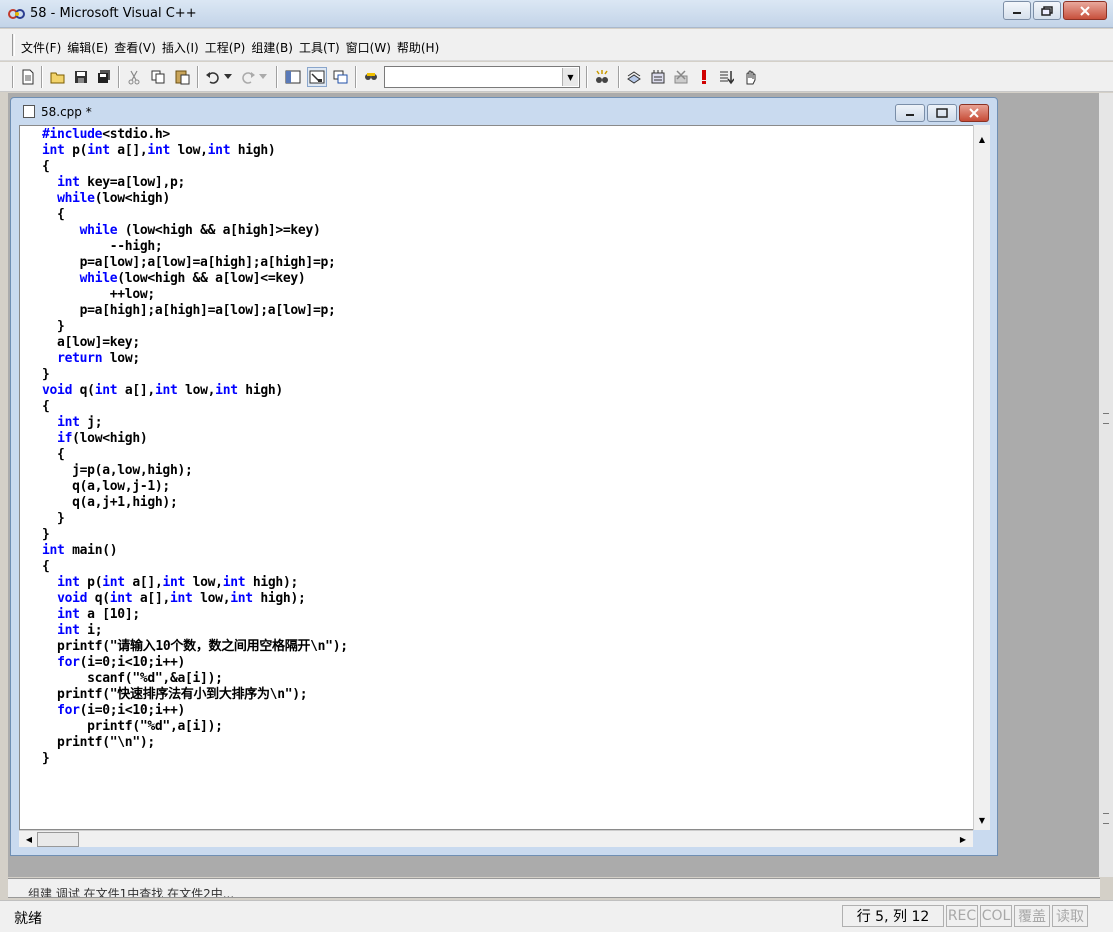 The image size is (1113, 932). What do you see at coordinates (602, 77) in the screenshot?
I see `find-button` at bounding box center [602, 77].